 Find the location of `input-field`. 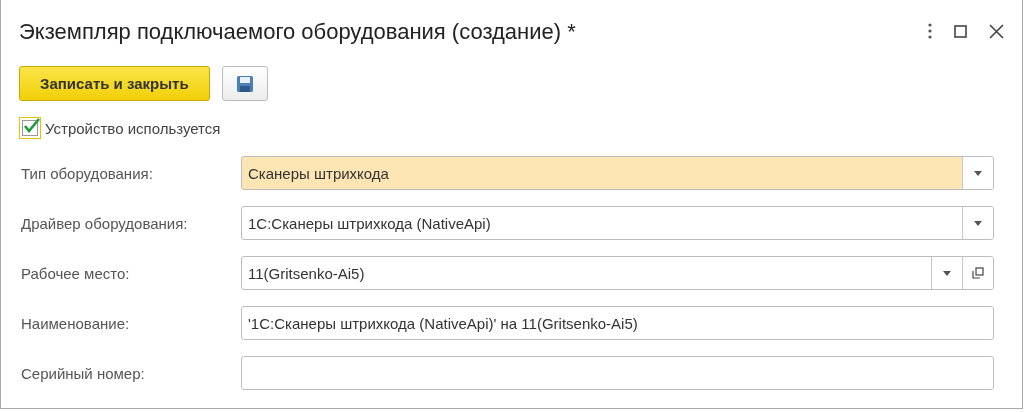

input-field is located at coordinates (617, 373).